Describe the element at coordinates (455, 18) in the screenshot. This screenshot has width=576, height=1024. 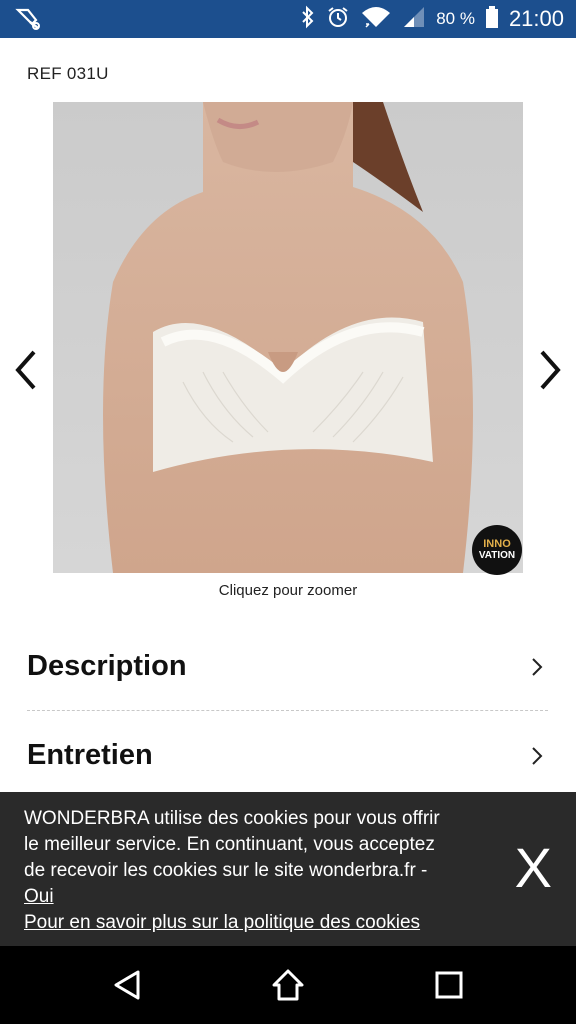
I see `battery-percent: 80 %` at that location.